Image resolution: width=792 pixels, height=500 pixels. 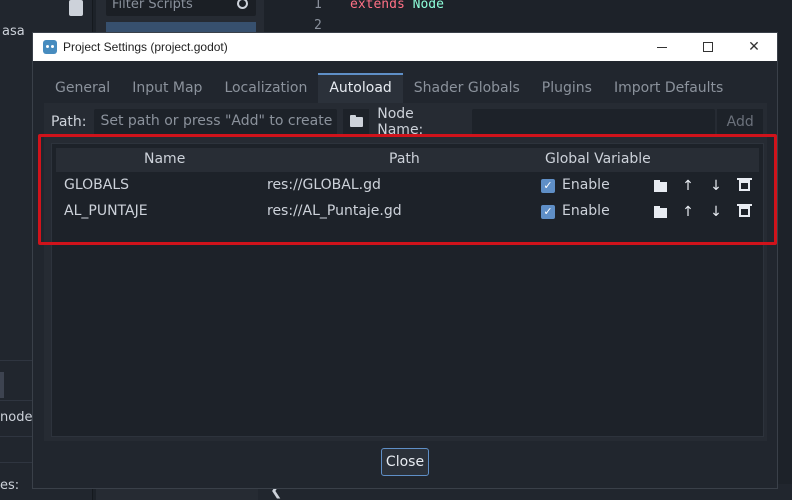 What do you see at coordinates (318, 25) in the screenshot?
I see `line-number: 2` at bounding box center [318, 25].